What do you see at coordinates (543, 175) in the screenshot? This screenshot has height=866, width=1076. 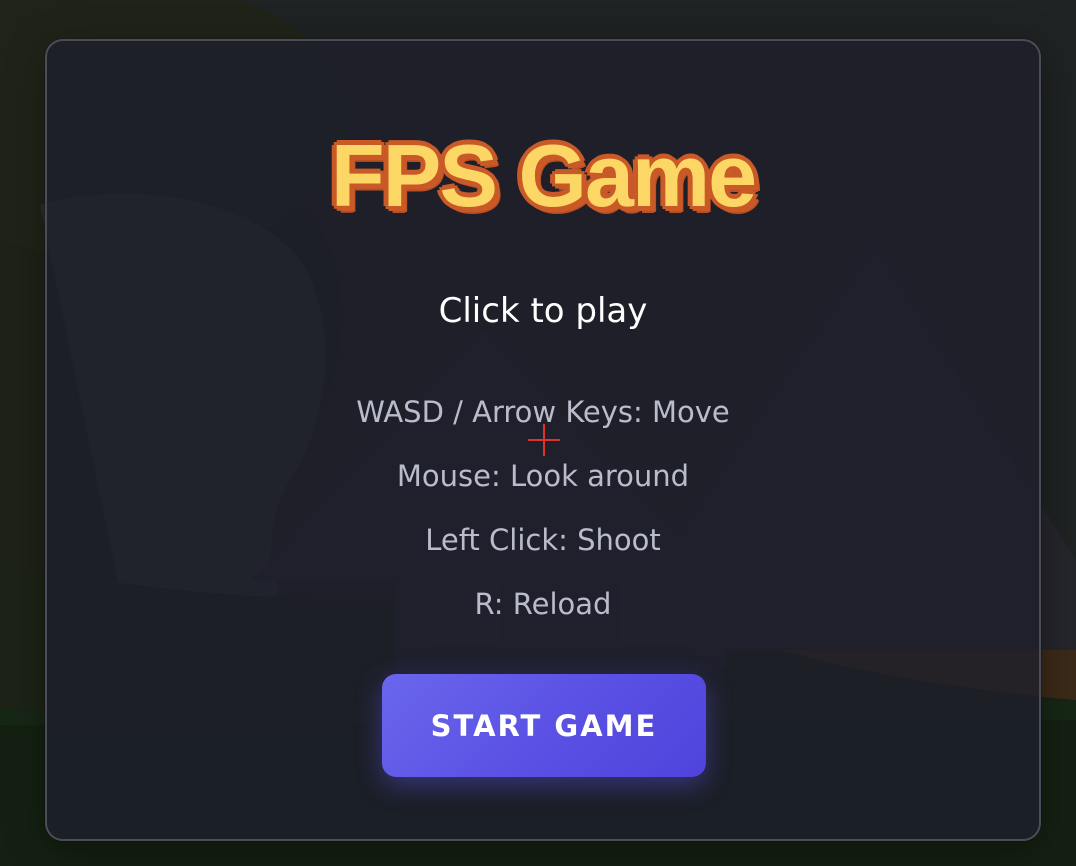 I see `game-title: FPS Game` at bounding box center [543, 175].